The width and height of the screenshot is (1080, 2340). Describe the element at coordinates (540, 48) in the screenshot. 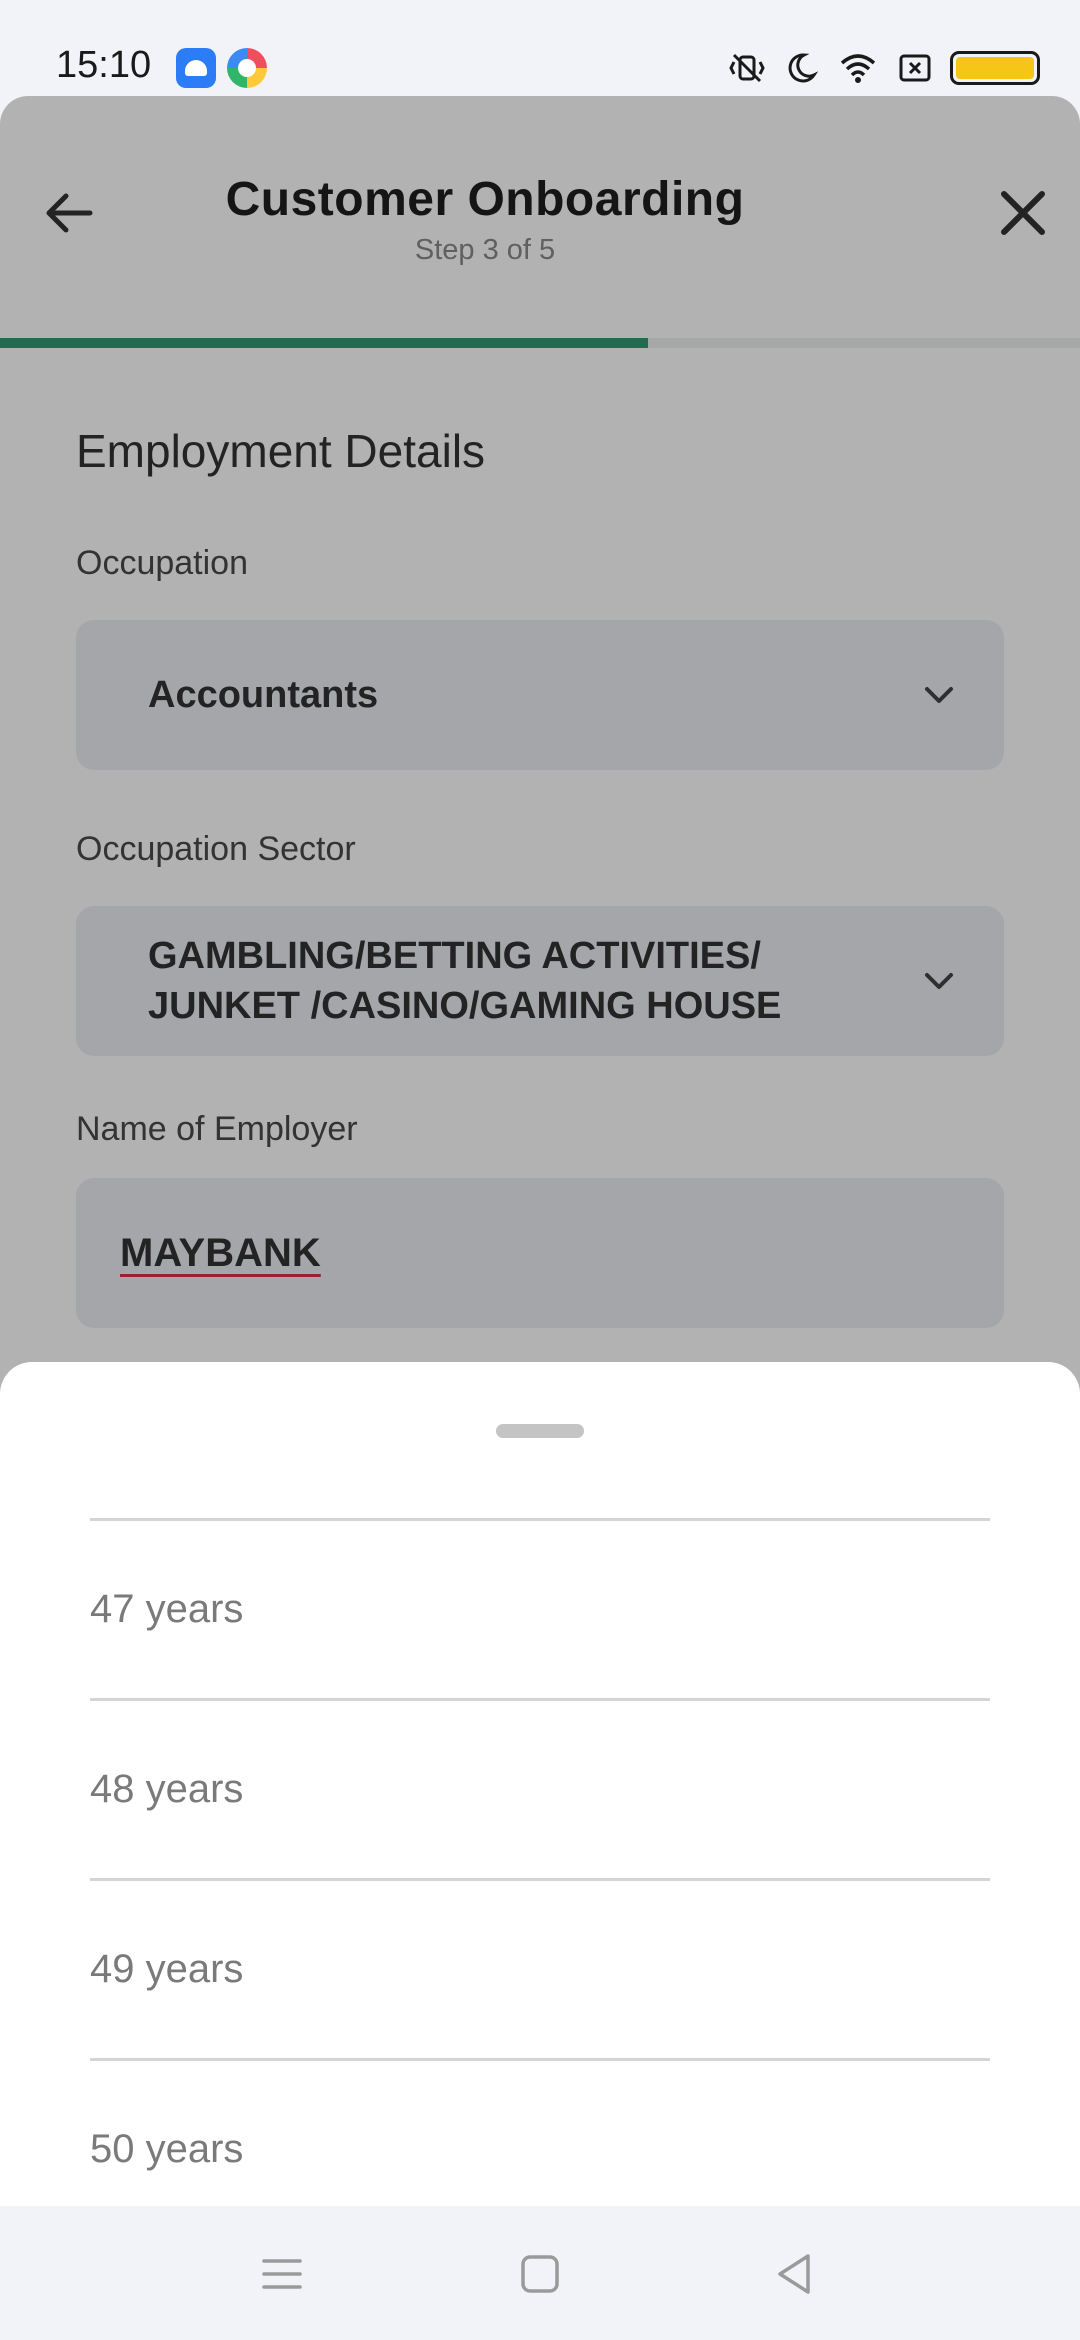

I see `status-bar: 15:10` at that location.